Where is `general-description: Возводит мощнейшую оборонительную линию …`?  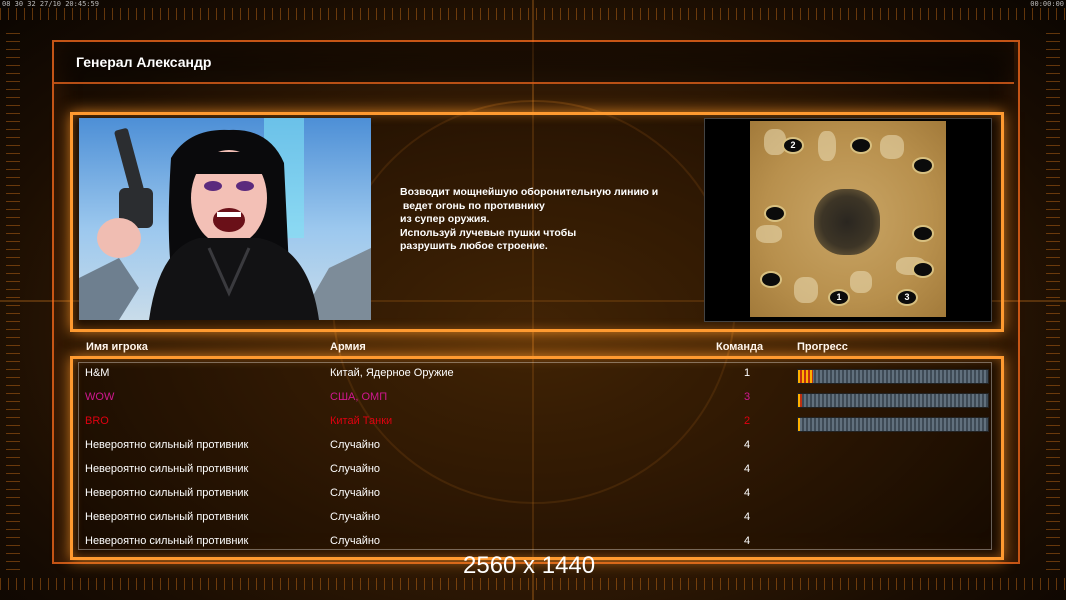
general-description: Возводит мощнейшую оборонительную линию … is located at coordinates (529, 220).